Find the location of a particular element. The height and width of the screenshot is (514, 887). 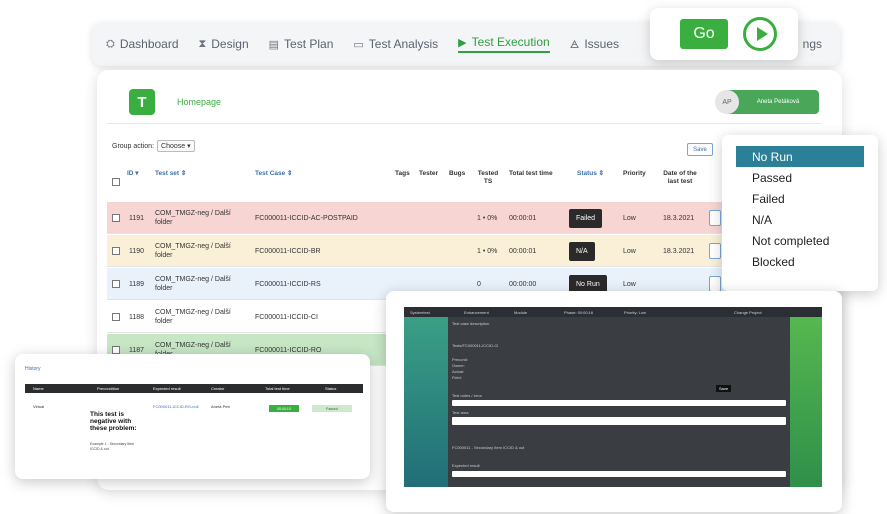

col-tester: Tester is located at coordinates (429, 173).